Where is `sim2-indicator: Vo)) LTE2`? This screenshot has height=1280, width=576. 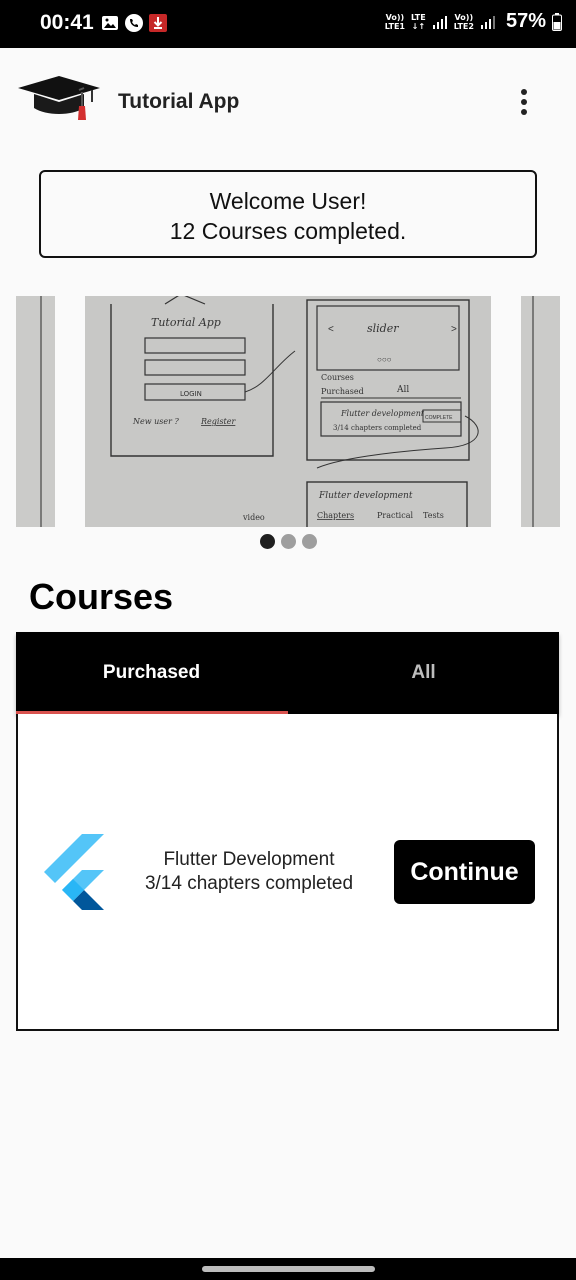
sim2-indicator: Vo)) LTE2 is located at coordinates (463, 21).